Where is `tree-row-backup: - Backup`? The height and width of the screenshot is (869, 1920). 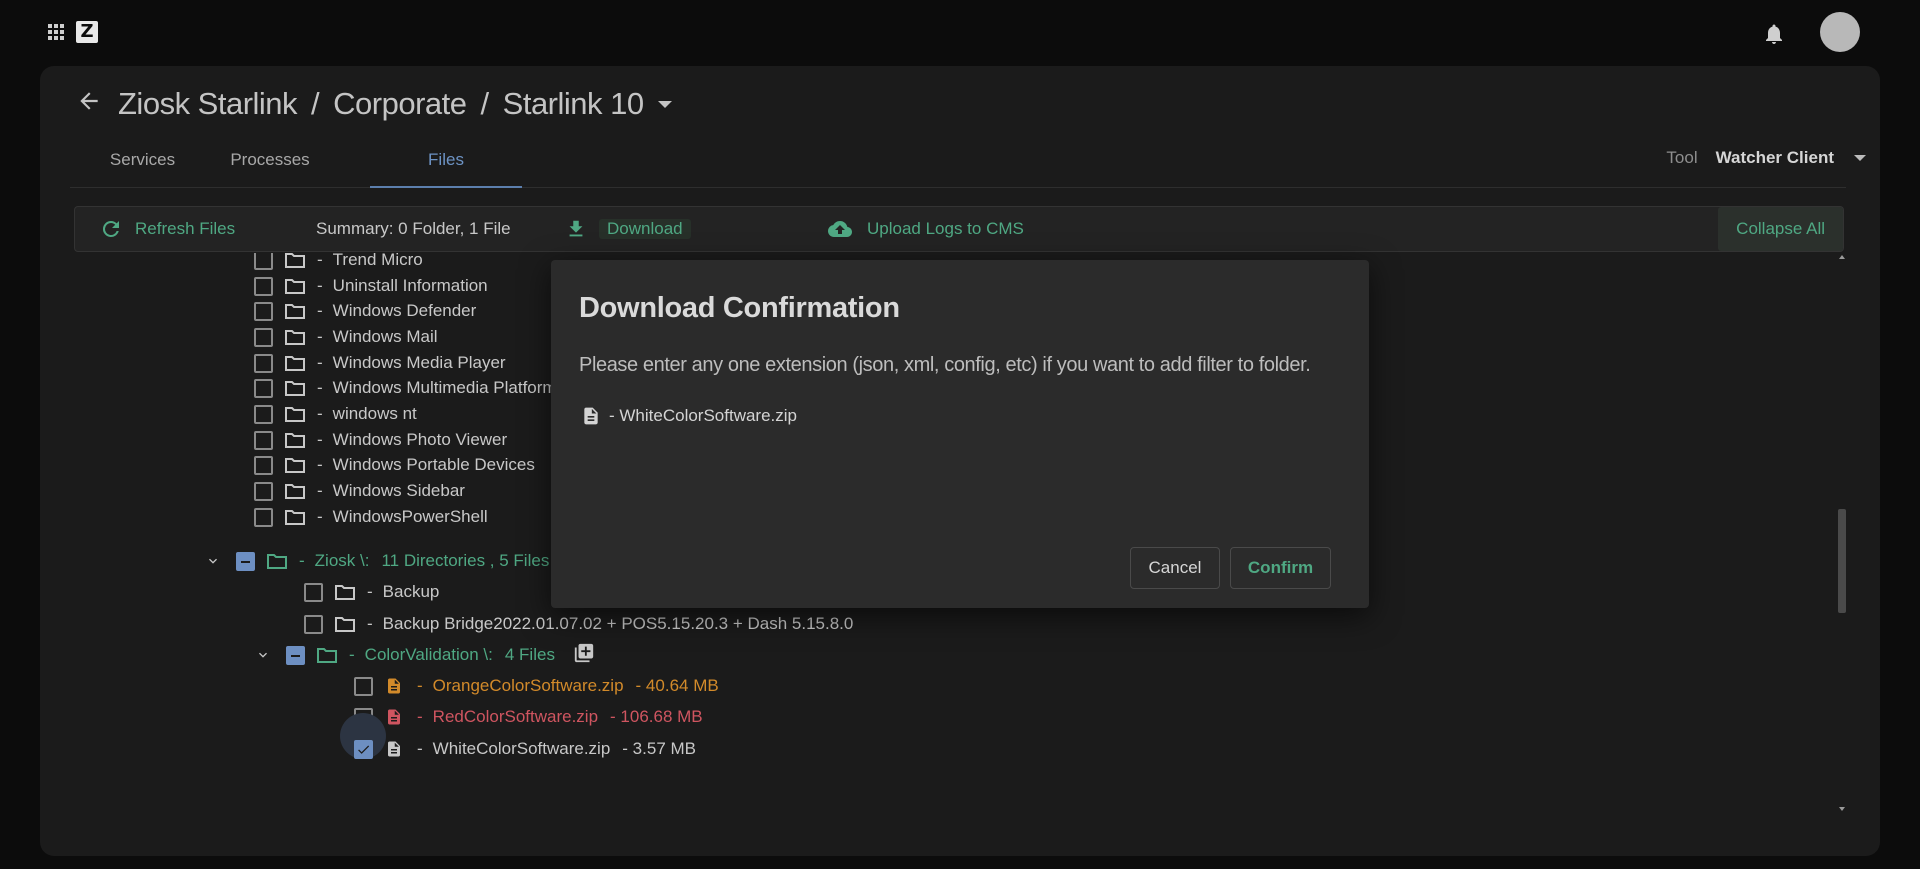
tree-row-backup: - Backup is located at coordinates (371, 592).